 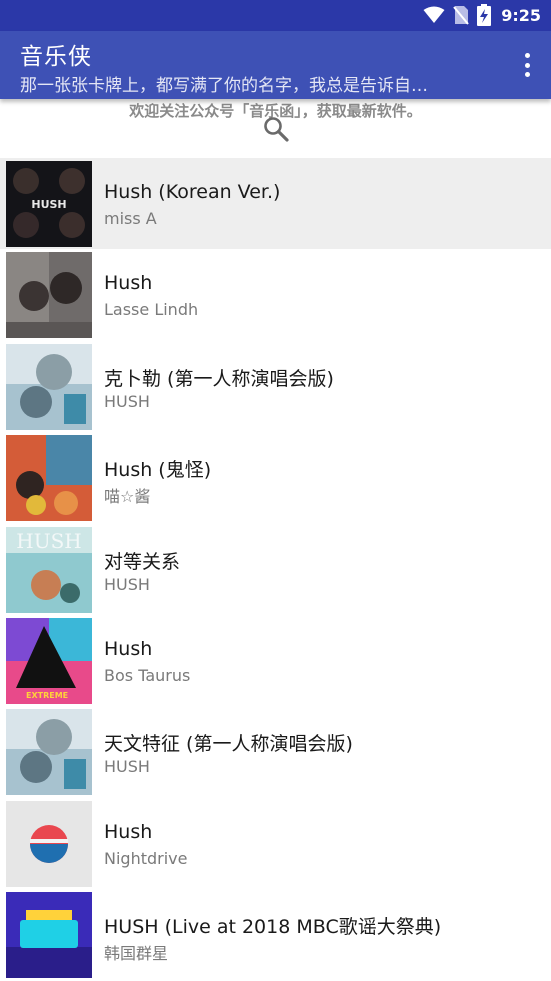 I want to click on song-title: Hush (Korean Ver.), so click(x=192, y=192).